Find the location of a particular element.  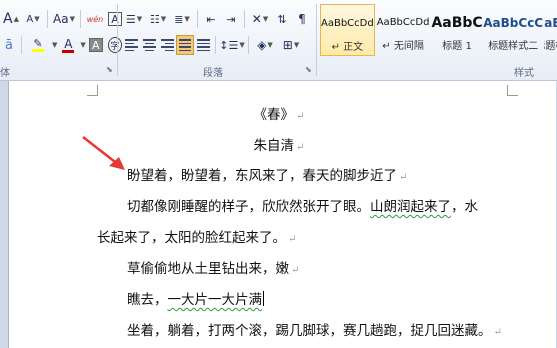

sort-button: ⇅ is located at coordinates (282, 19).